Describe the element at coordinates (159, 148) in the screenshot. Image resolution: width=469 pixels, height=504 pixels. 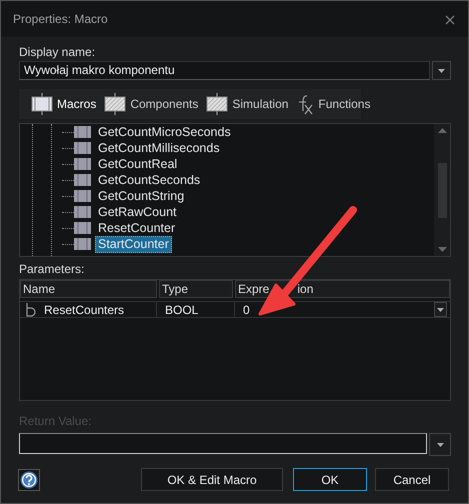
I see `tree-item: GetCountMilliseconds` at that location.